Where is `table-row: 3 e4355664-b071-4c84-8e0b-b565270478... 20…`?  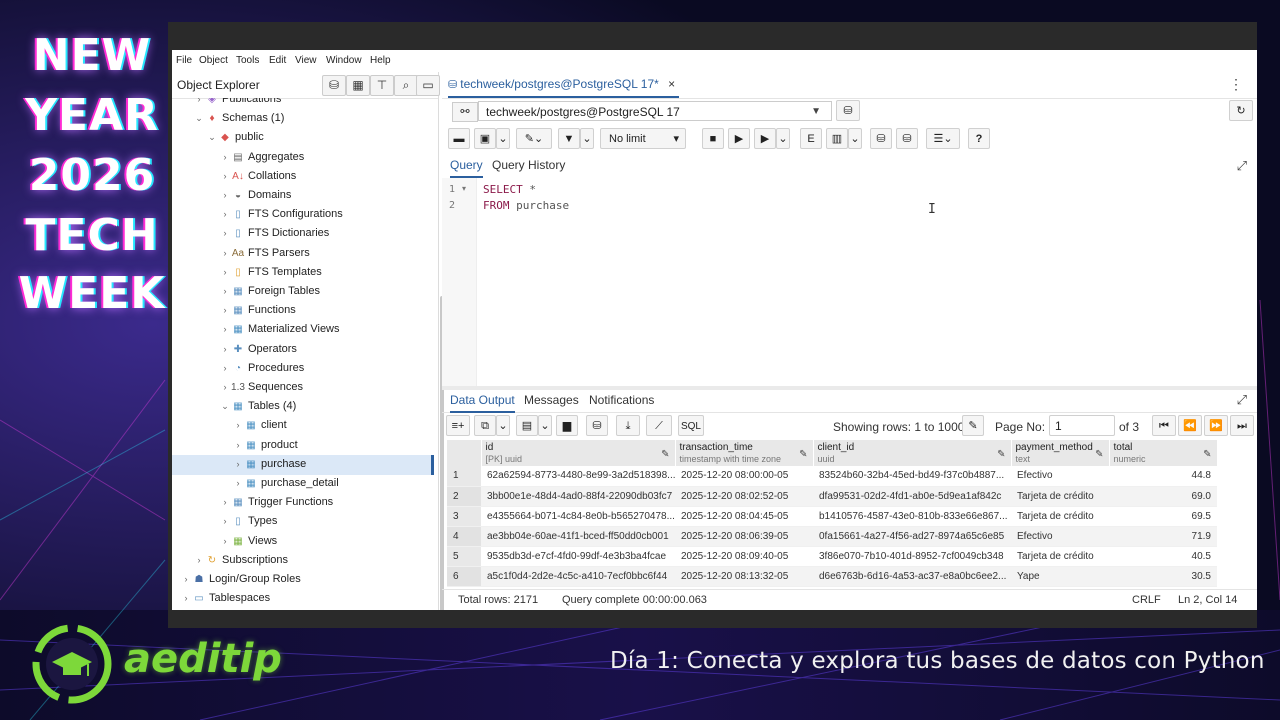 table-row: 3 e4355664-b071-4c84-8e0b-b565270478... 20… is located at coordinates (832, 516).